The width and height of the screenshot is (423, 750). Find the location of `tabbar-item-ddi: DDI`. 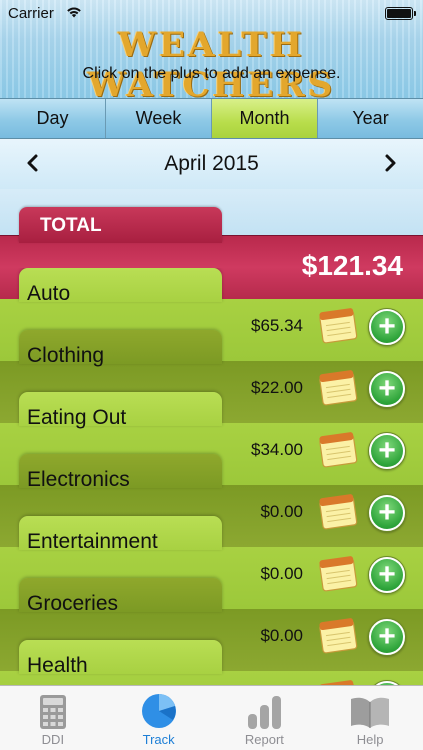

tabbar-item-ddi: DDI is located at coordinates (53, 718).